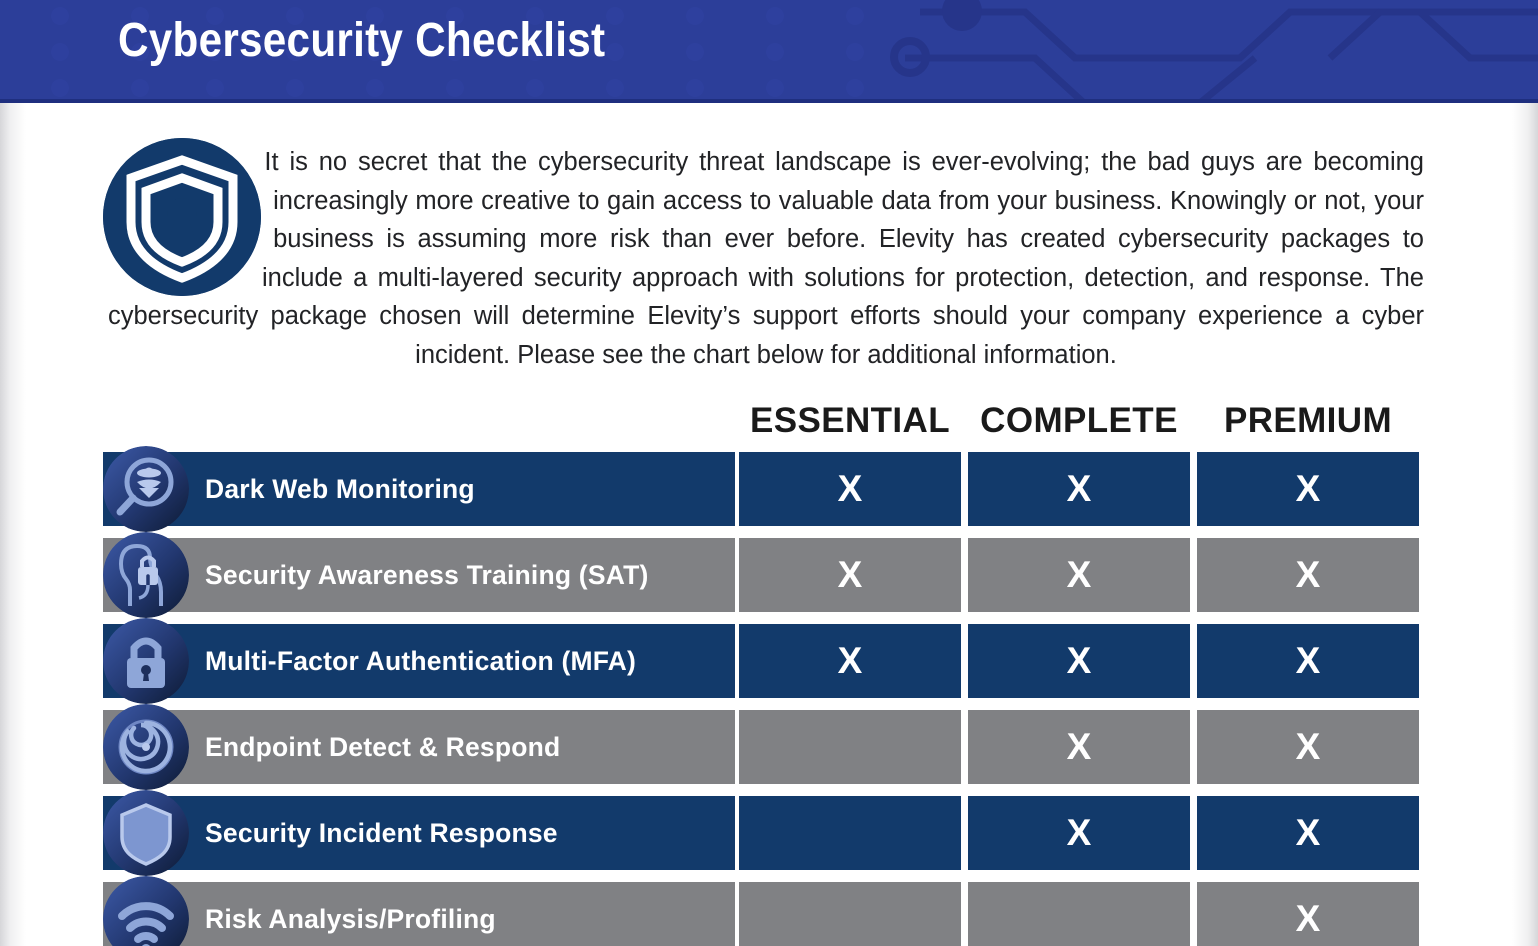 The width and height of the screenshot is (1538, 946). I want to click on row-label-bar: Risk Analysis/Profiling, so click(419, 914).